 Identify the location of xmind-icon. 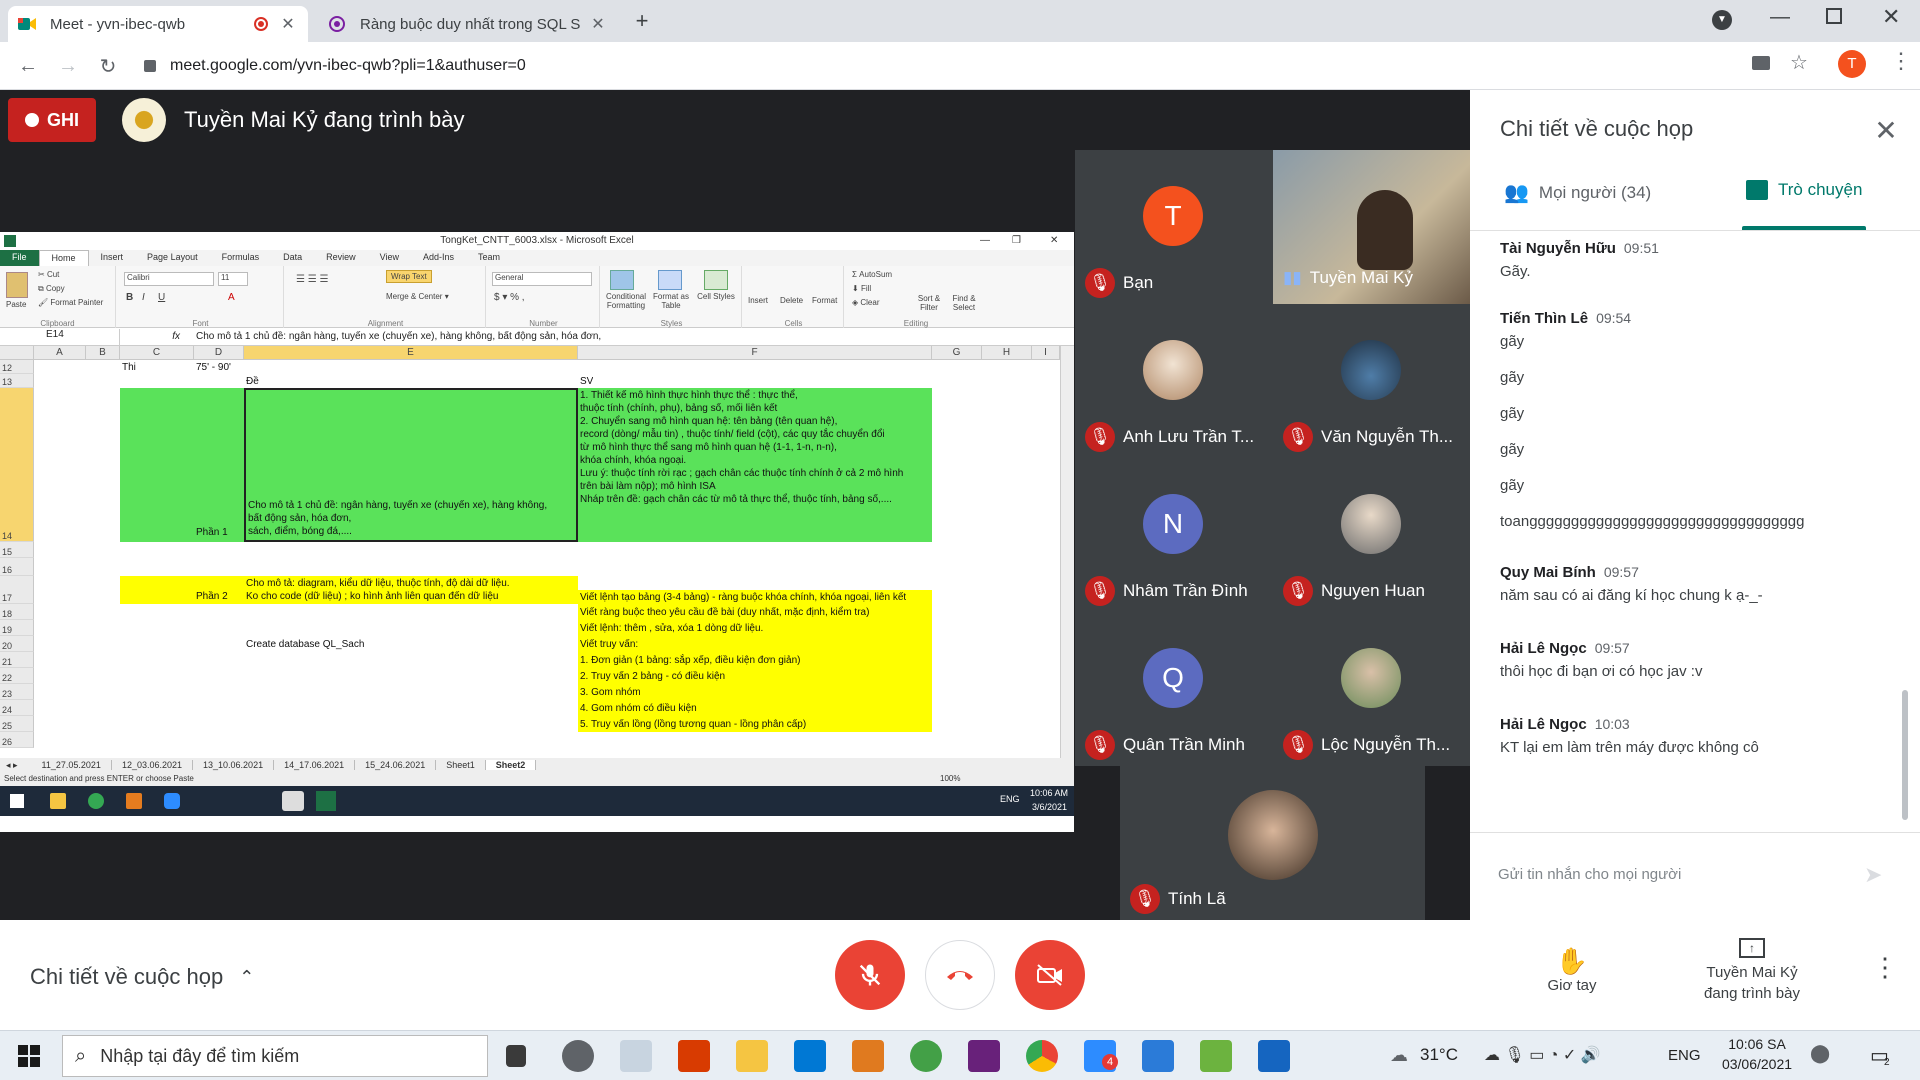
(1216, 1056).